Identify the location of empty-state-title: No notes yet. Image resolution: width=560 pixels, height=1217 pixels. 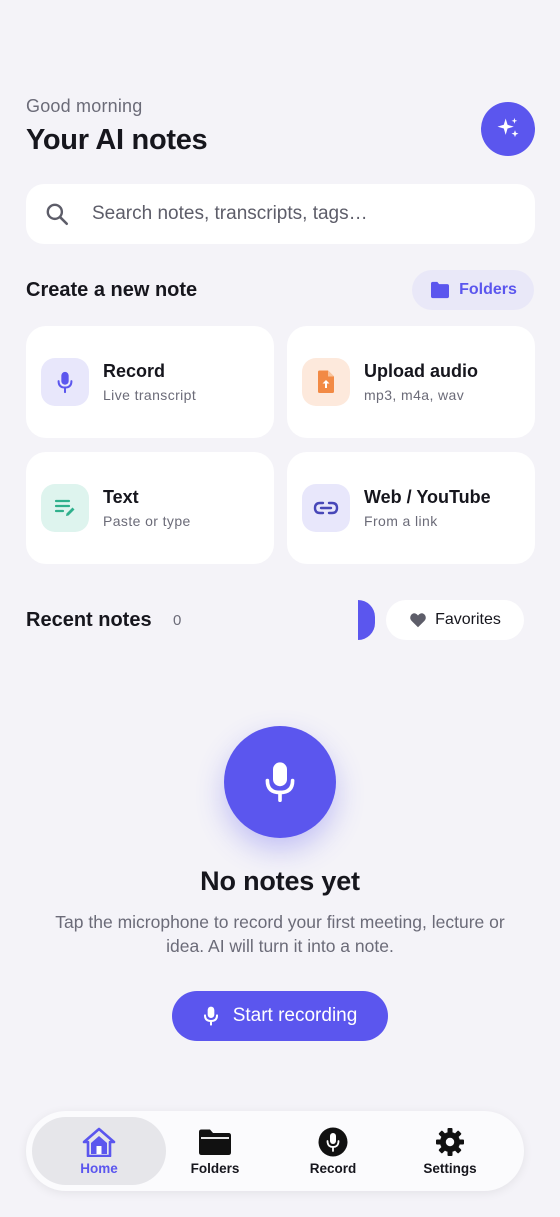
(280, 881).